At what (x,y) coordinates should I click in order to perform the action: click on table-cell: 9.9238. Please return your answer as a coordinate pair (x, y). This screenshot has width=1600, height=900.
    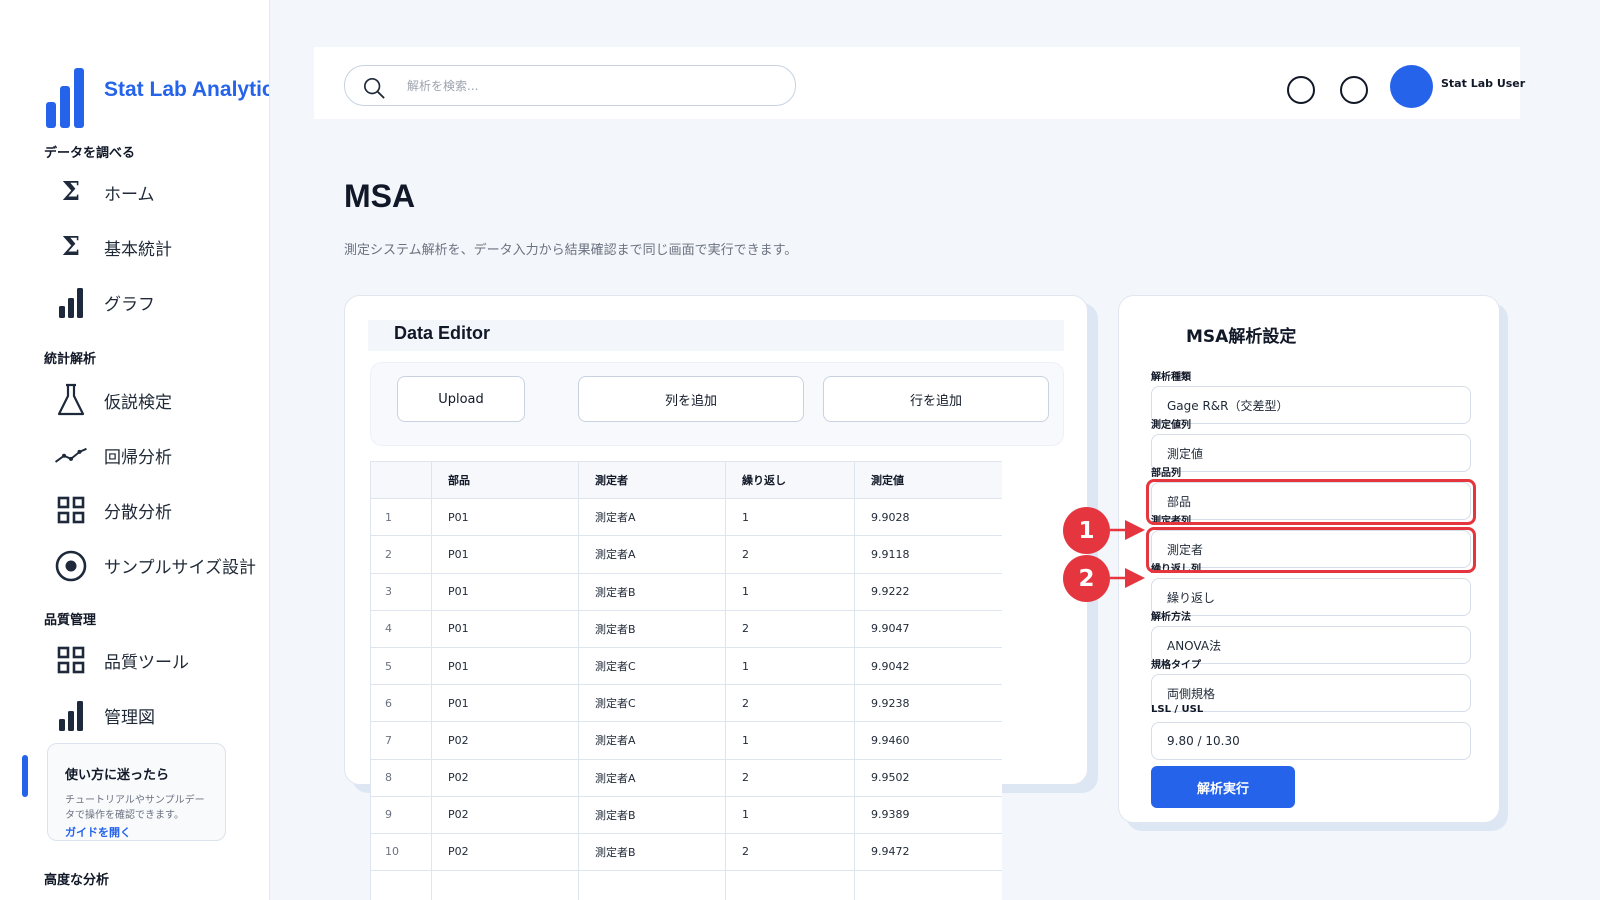
    Looking at the image, I should click on (928, 703).